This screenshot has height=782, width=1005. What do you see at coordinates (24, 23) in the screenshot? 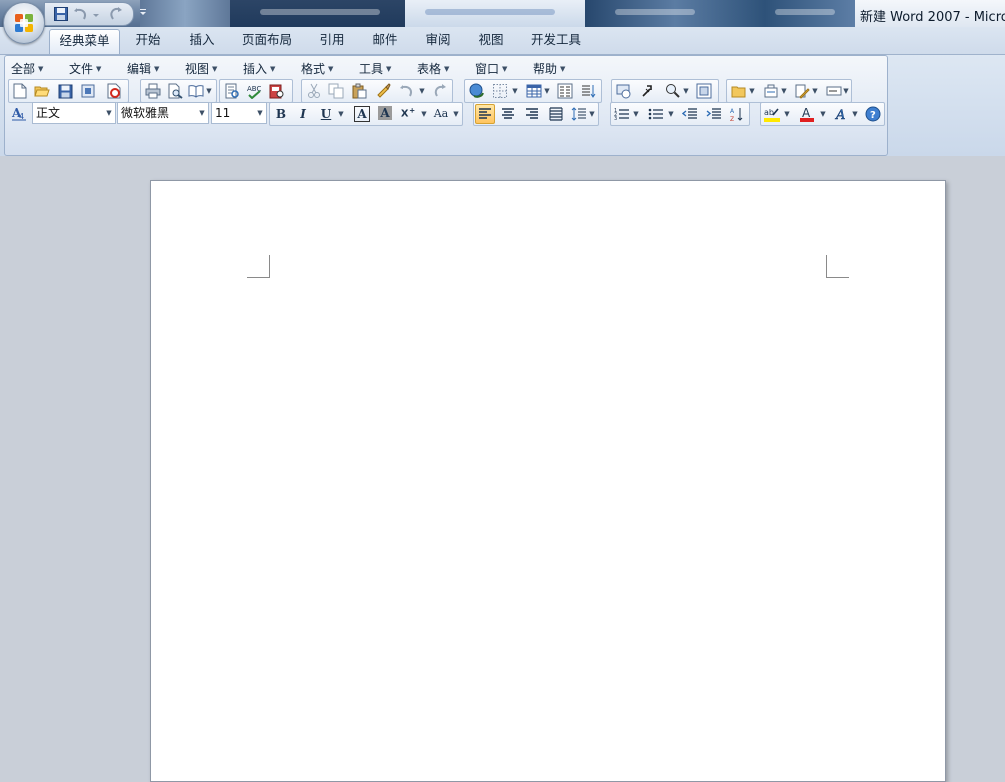
I see `office-button` at bounding box center [24, 23].